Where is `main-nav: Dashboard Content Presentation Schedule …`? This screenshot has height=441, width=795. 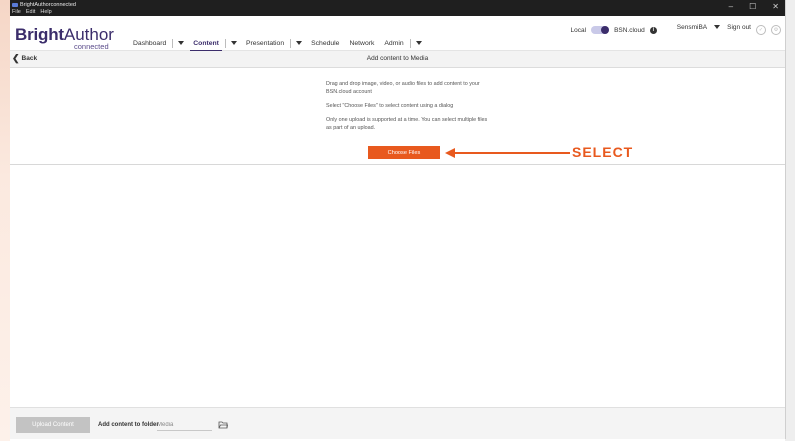
main-nav: Dashboard Content Presentation Schedule … is located at coordinates (277, 44).